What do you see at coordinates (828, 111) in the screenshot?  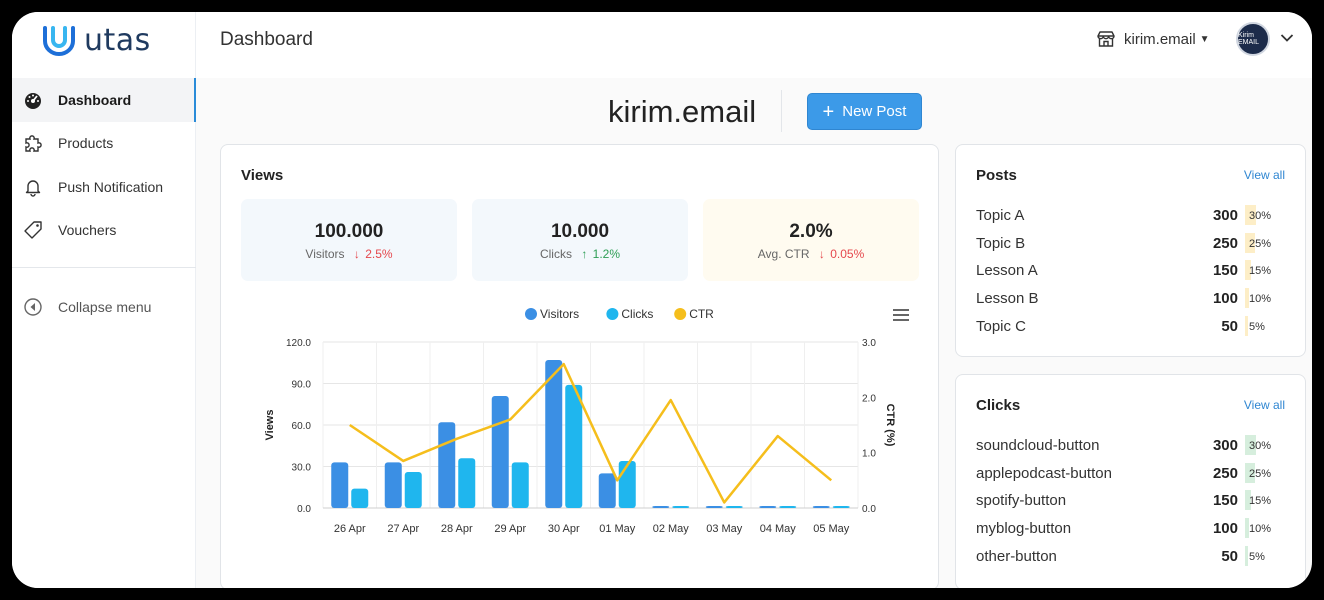 I see `plus-icon: +` at bounding box center [828, 111].